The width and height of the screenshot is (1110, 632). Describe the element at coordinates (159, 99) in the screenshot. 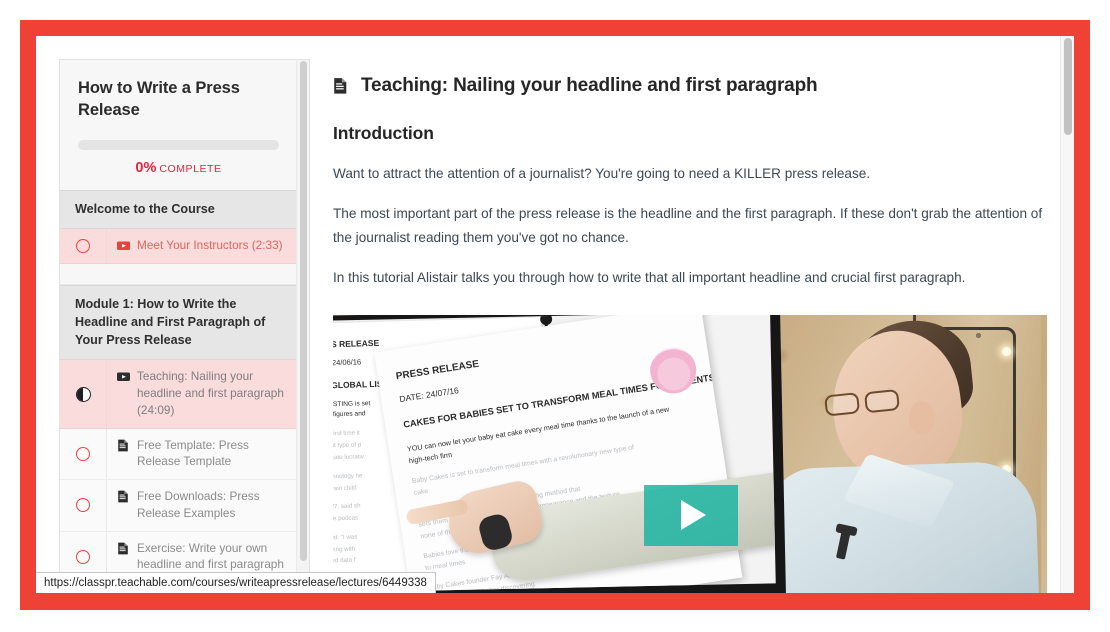

I see `course-title: How to Write a Press Release` at that location.